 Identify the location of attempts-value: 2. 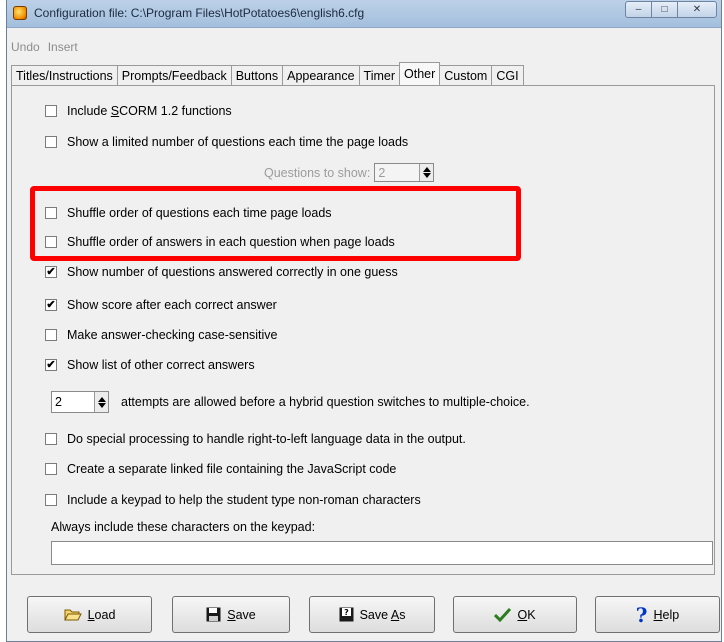
(58, 402).